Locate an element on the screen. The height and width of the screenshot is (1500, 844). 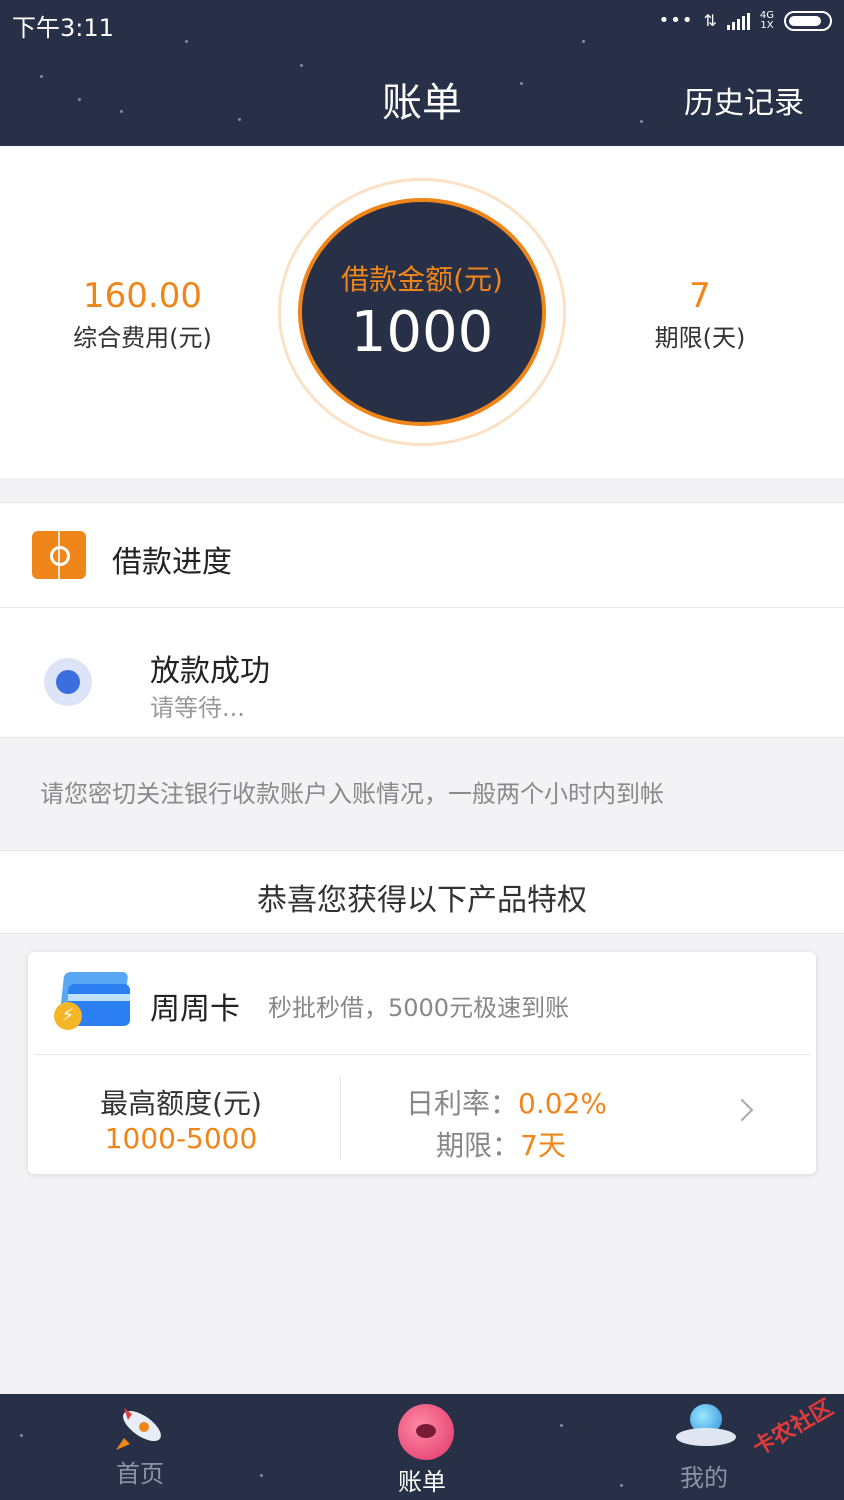
limit-value: 1000-5000 is located at coordinates (181, 1138).